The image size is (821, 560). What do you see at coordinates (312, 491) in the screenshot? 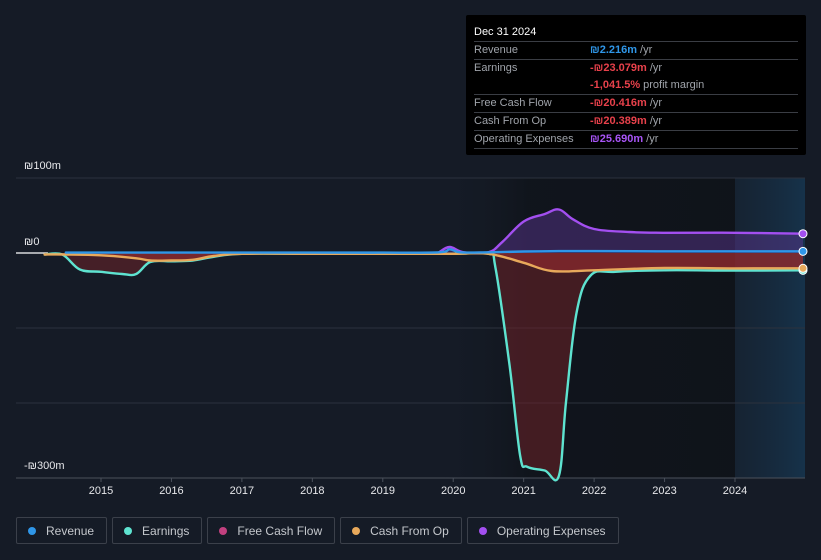
I see `x-tick-label: 2018` at bounding box center [312, 491].